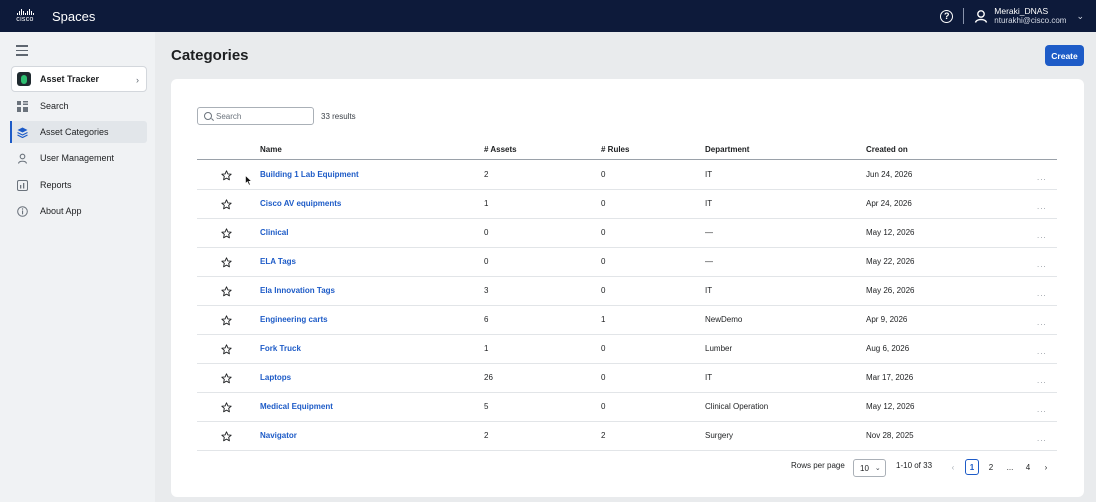 The width and height of the screenshot is (1096, 502). I want to click on chart-icon, so click(22, 185).